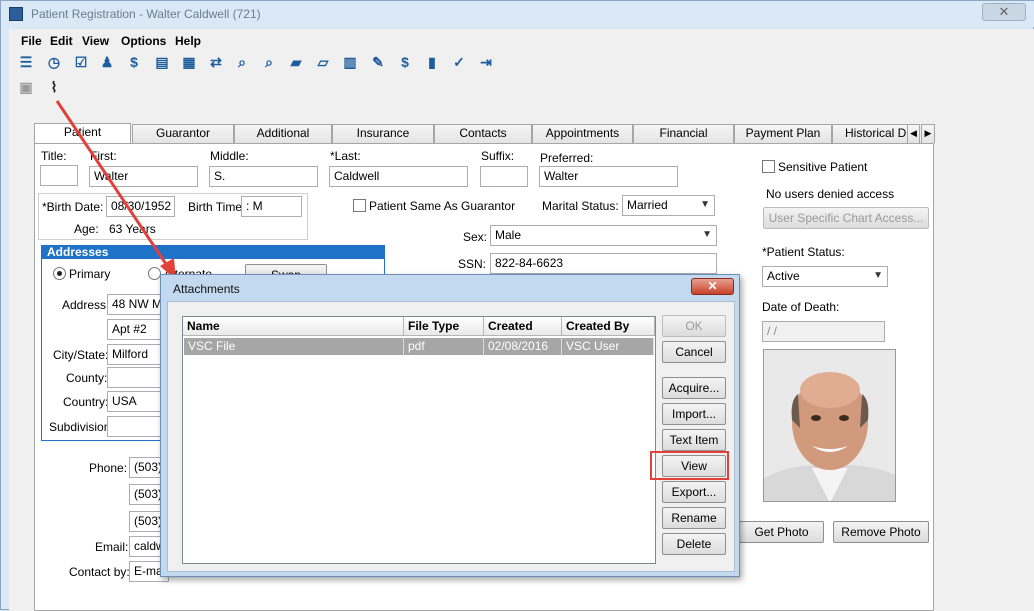 The image size is (1034, 611). What do you see at coordinates (523, 346) in the screenshot?
I see `table-cell-created: 02/08/2016` at bounding box center [523, 346].